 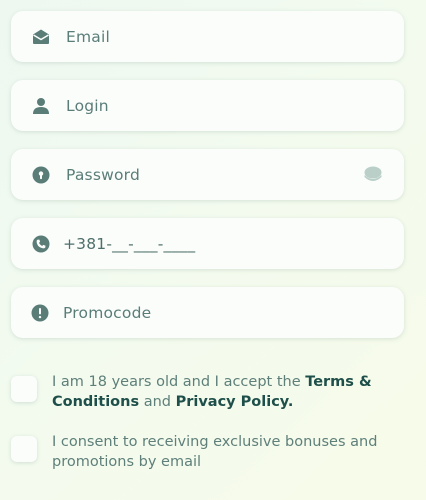 I want to click on envelope-icon, so click(x=41, y=37).